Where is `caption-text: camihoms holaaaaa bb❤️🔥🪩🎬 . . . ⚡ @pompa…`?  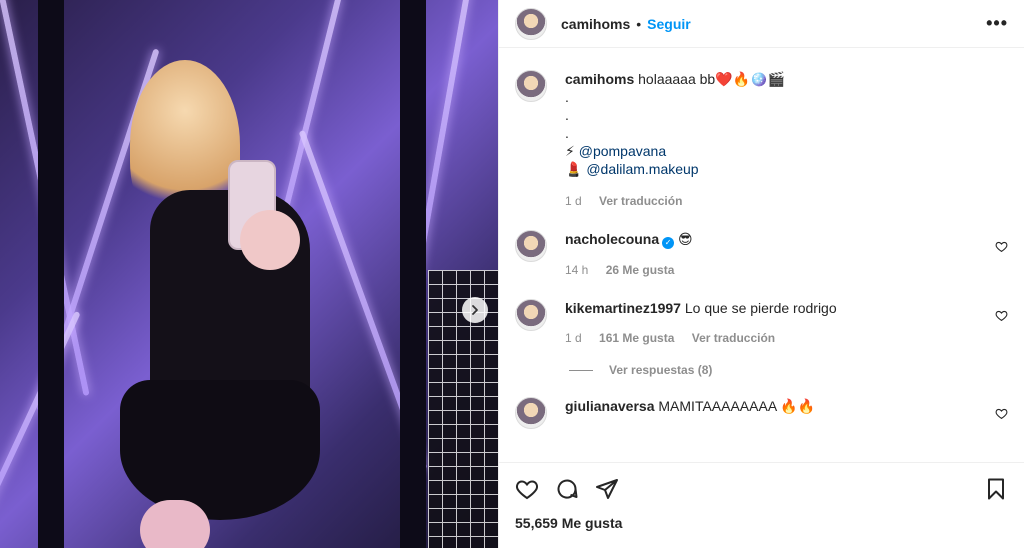 caption-text: camihoms holaaaaa bb❤️🔥🪩🎬 . . . ⚡ @pompa… is located at coordinates (675, 140).